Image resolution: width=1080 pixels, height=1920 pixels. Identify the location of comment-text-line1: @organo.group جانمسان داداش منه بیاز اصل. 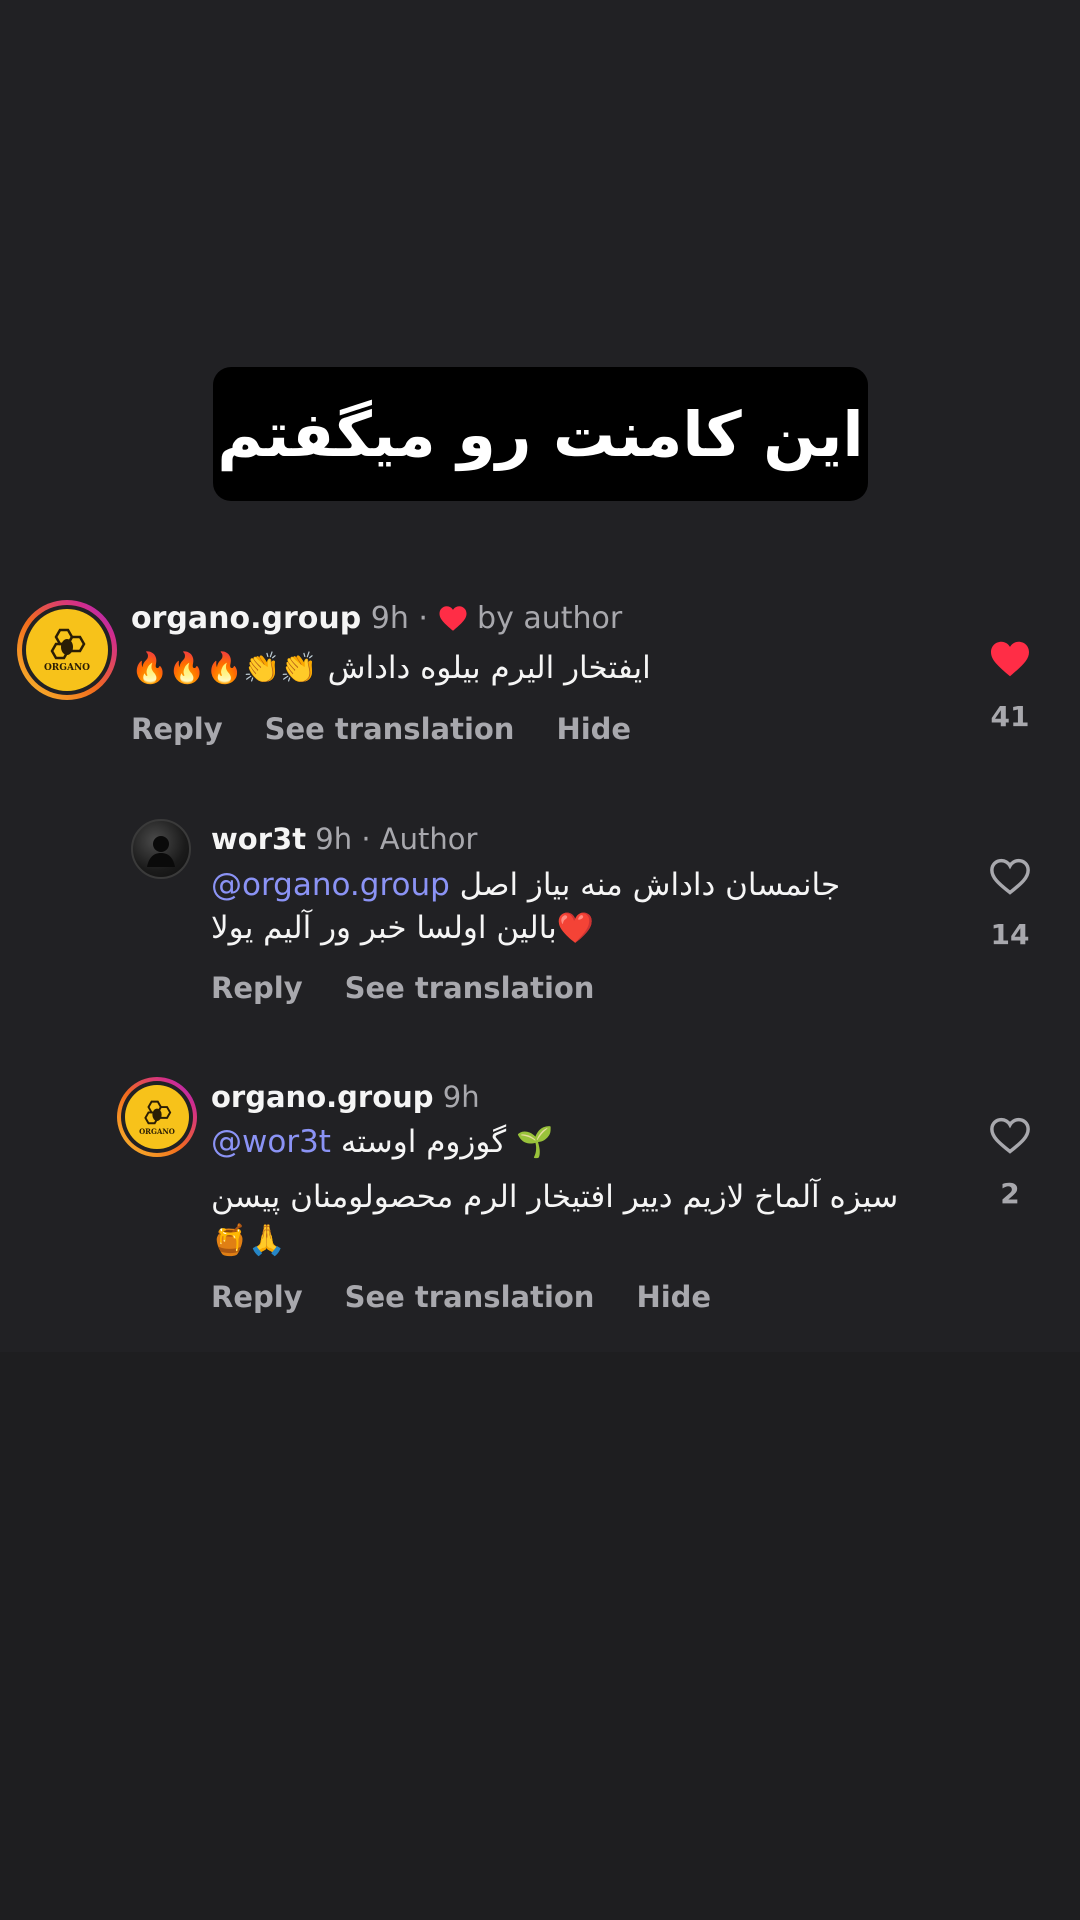
(525, 885).